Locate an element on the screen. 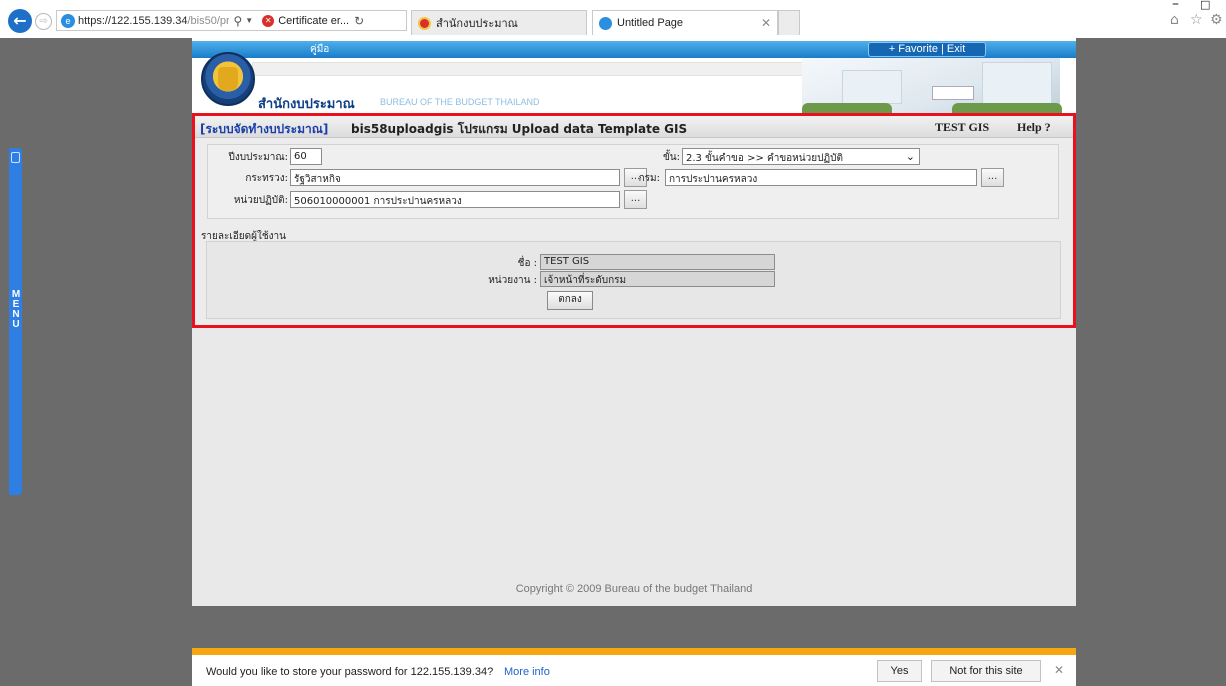  more-info-link: More info is located at coordinates (527, 672).